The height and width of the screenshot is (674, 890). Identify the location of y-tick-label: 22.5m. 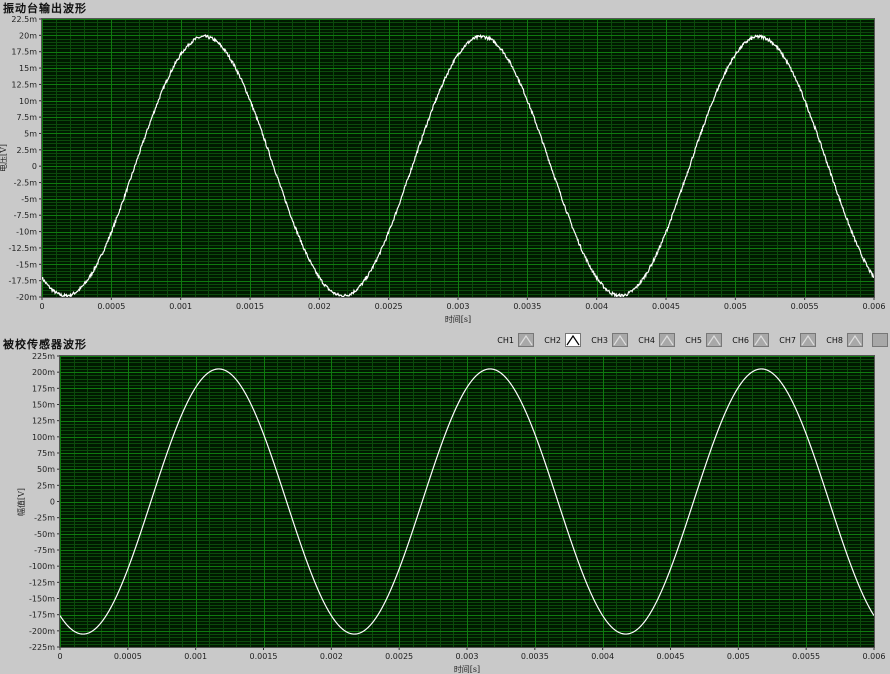
(24, 19).